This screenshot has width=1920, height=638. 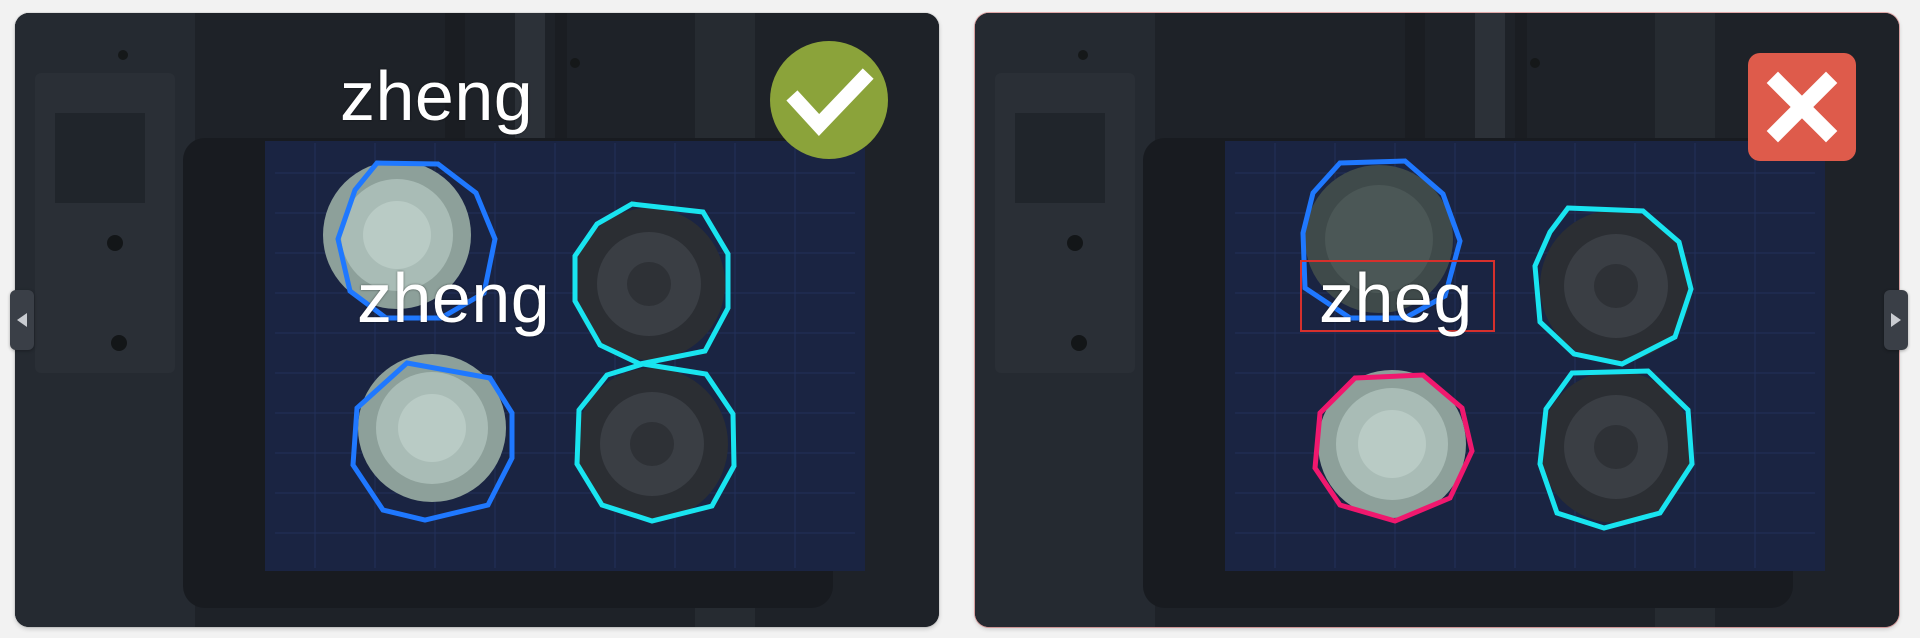 I want to click on close-icon, so click(x=1802, y=107).